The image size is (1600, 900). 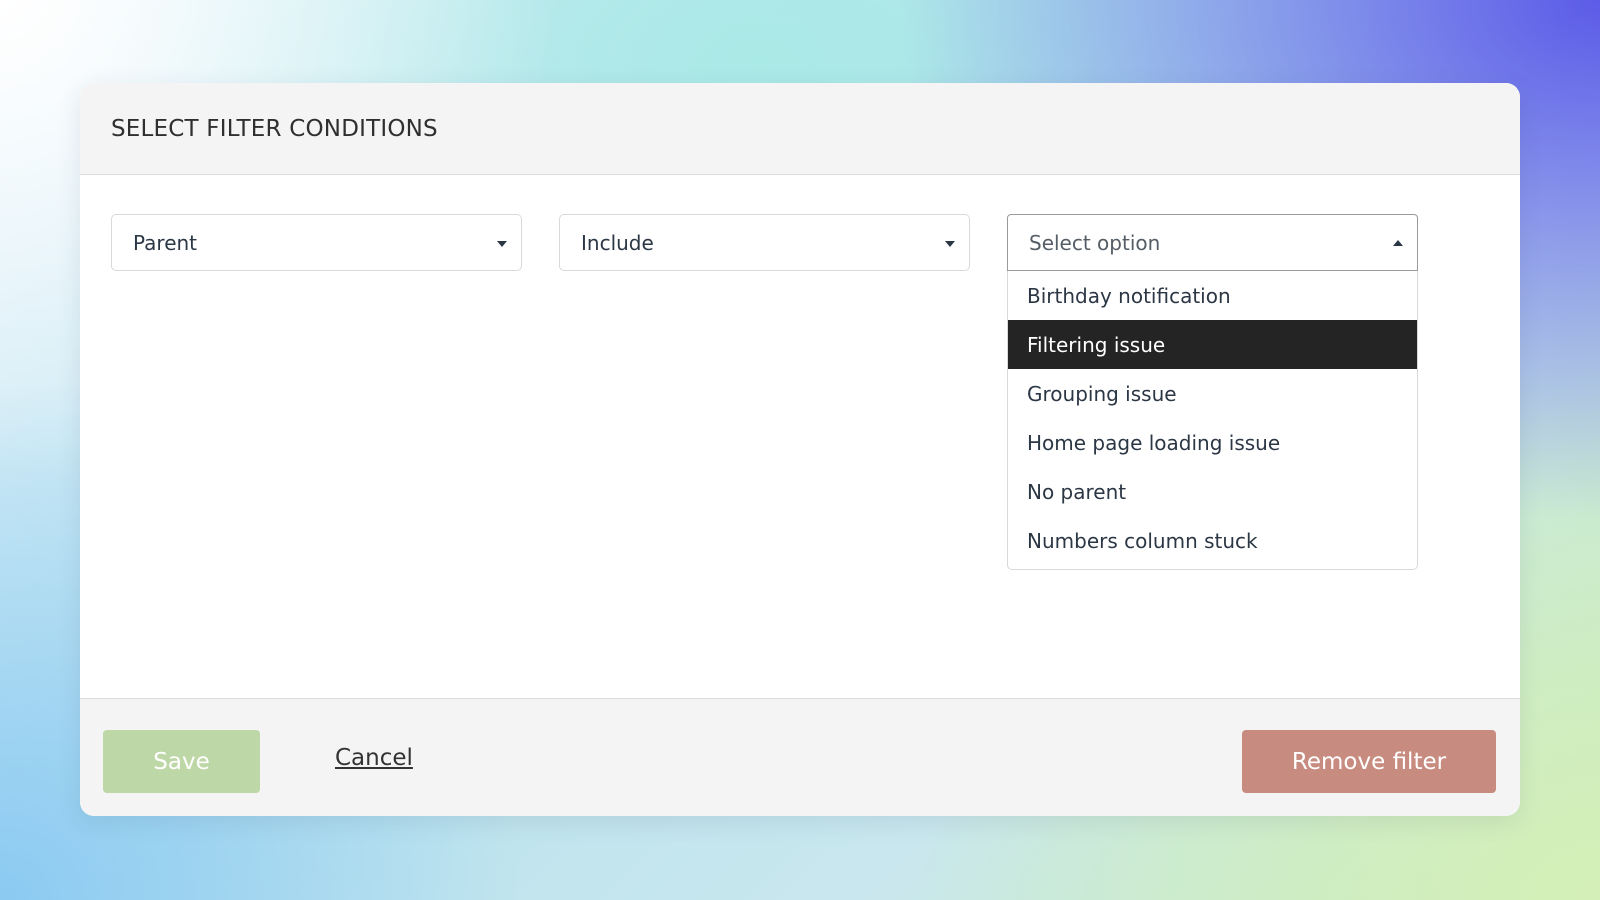 What do you see at coordinates (1212, 393) in the screenshot?
I see `dropdown-item: Grouping issue` at bounding box center [1212, 393].